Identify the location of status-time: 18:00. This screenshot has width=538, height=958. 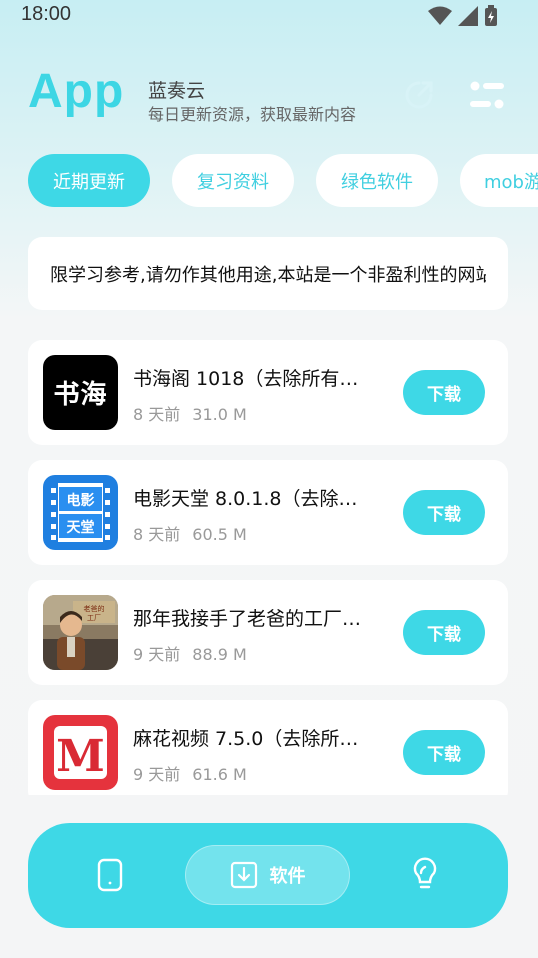
(46, 14).